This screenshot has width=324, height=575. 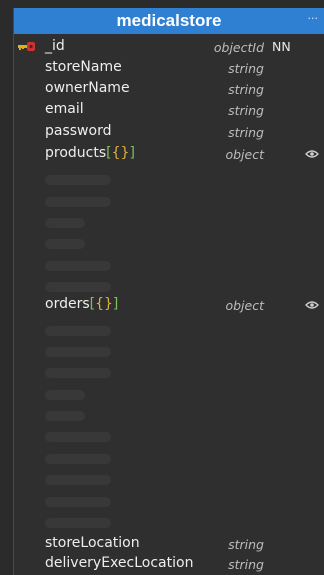 I want to click on field-row-orders: orders[{}] object, so click(x=169, y=305).